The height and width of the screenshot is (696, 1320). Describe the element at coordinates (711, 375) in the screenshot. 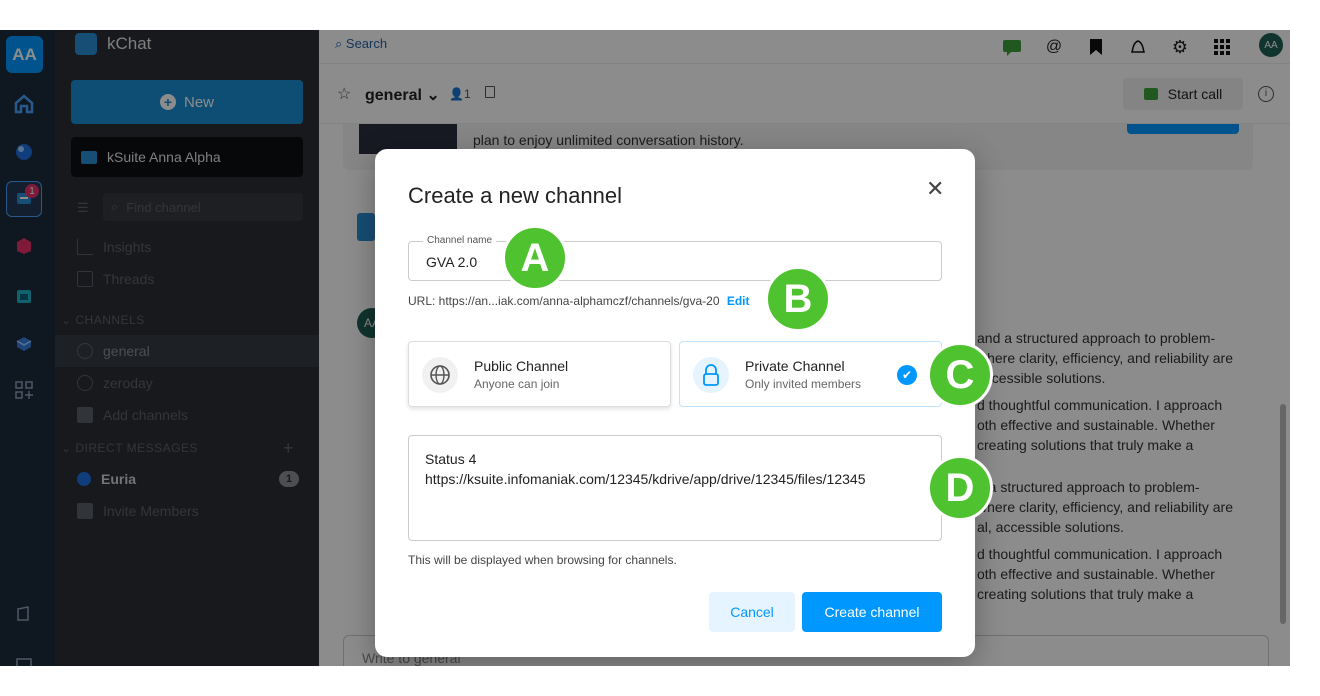

I see `lock-icon` at that location.